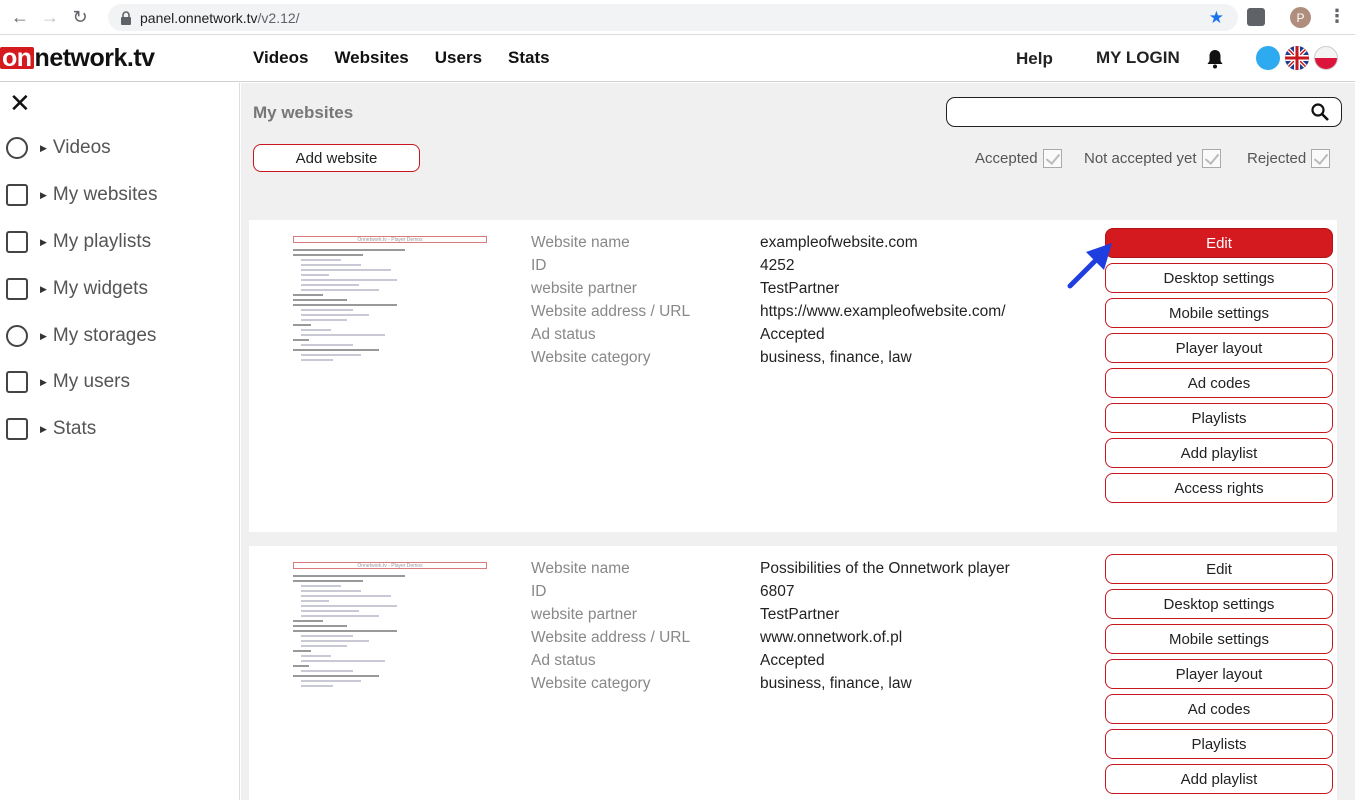  What do you see at coordinates (839, 242) in the screenshot?
I see `website-name-value: exampleofwebsite.com` at bounding box center [839, 242].